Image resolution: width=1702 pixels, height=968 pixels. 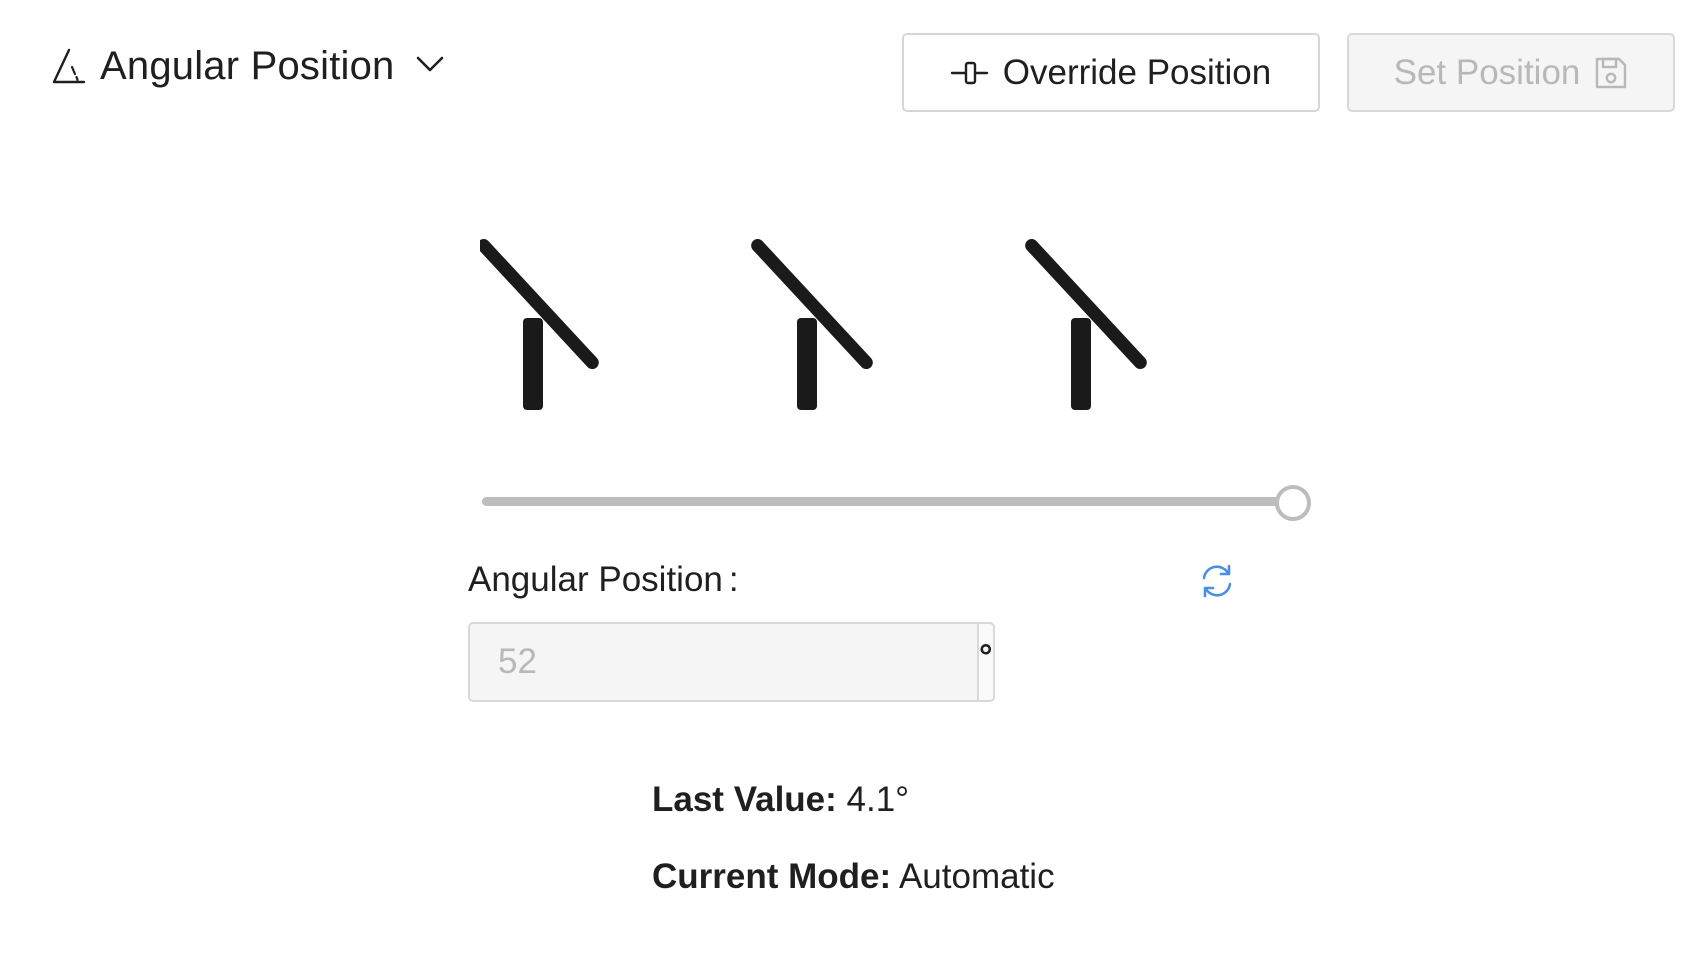 I want to click on panel-title-dropdown: Angular Position, so click(x=248, y=66).